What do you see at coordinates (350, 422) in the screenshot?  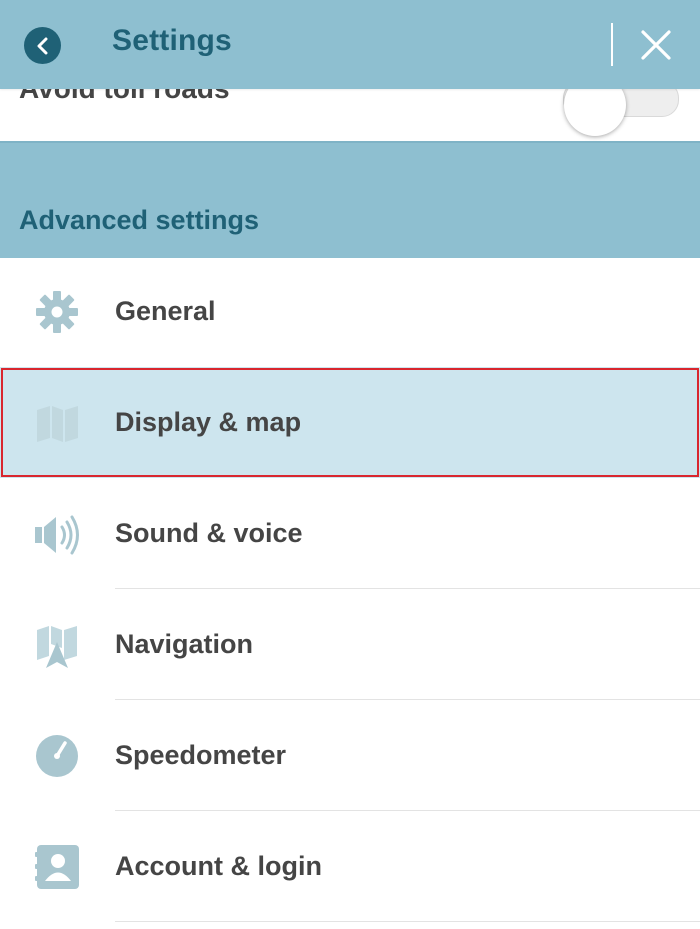 I see `list-item-display-map: Display & map` at bounding box center [350, 422].